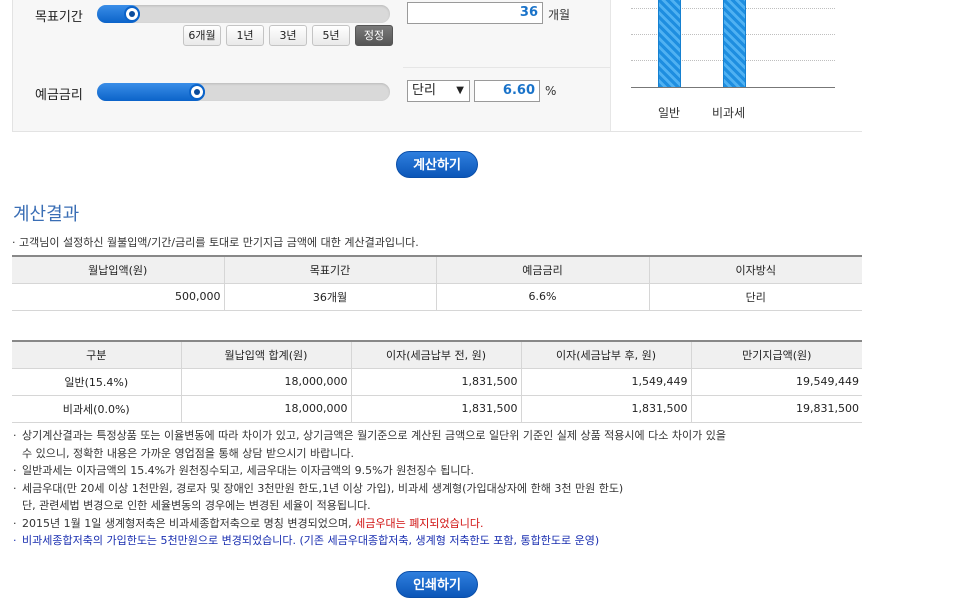 Image resolution: width=959 pixels, height=612 pixels. I want to click on period-preset-buttons: 6개월 1년 3년 5년 정정, so click(288, 35).